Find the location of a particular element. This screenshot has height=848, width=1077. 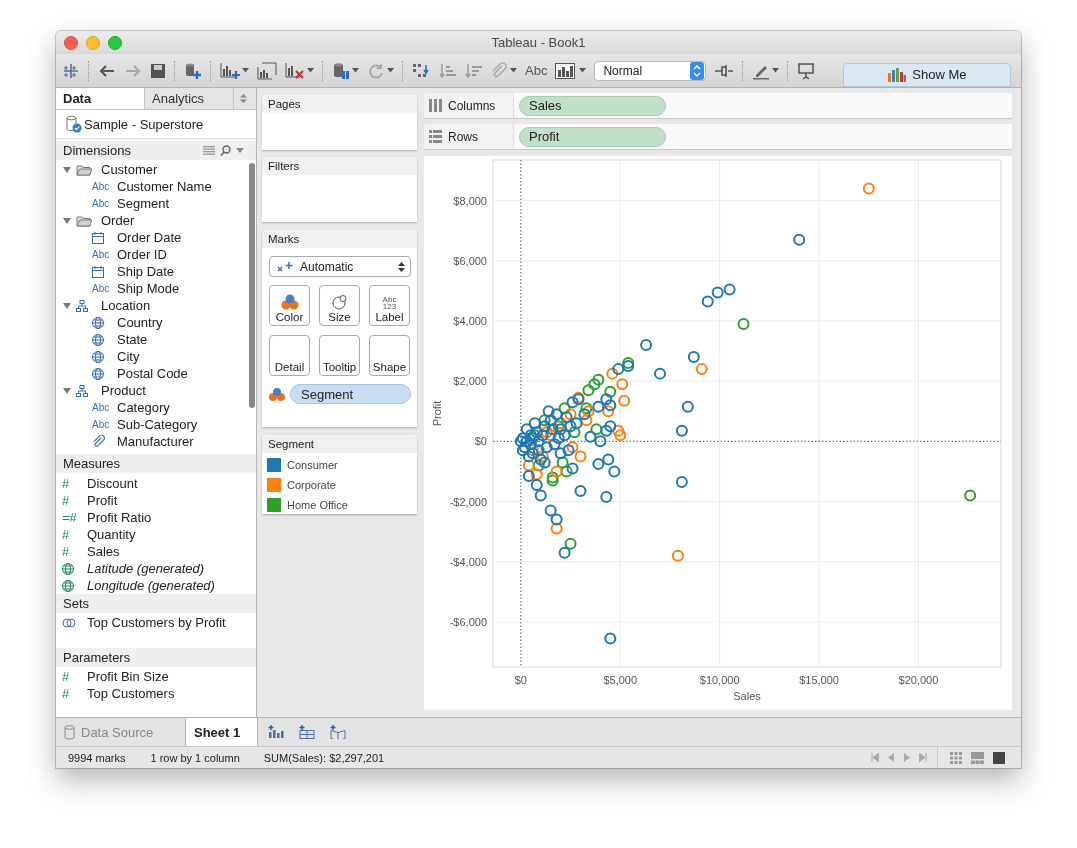

field-item: State is located at coordinates (132, 339).